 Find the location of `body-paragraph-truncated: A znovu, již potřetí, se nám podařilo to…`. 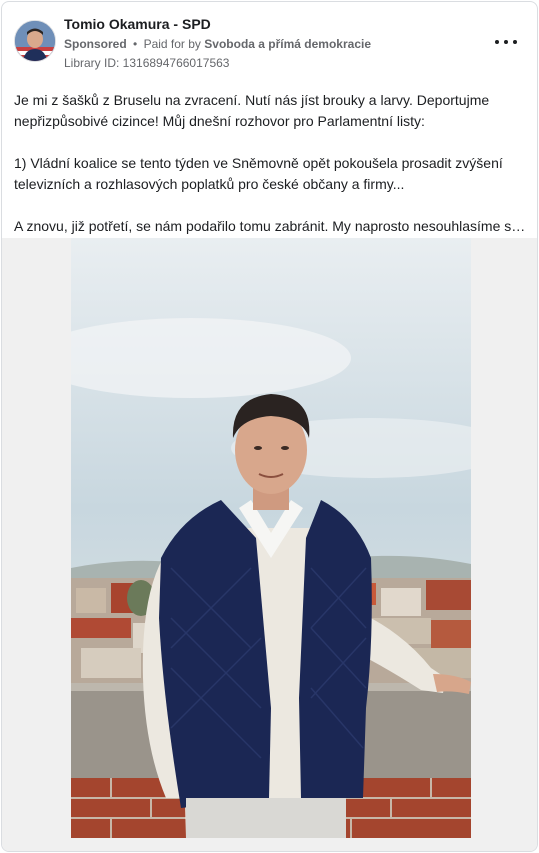

body-paragraph-truncated: A znovu, již potřetí, se nám podařilo to… is located at coordinates (271, 226).